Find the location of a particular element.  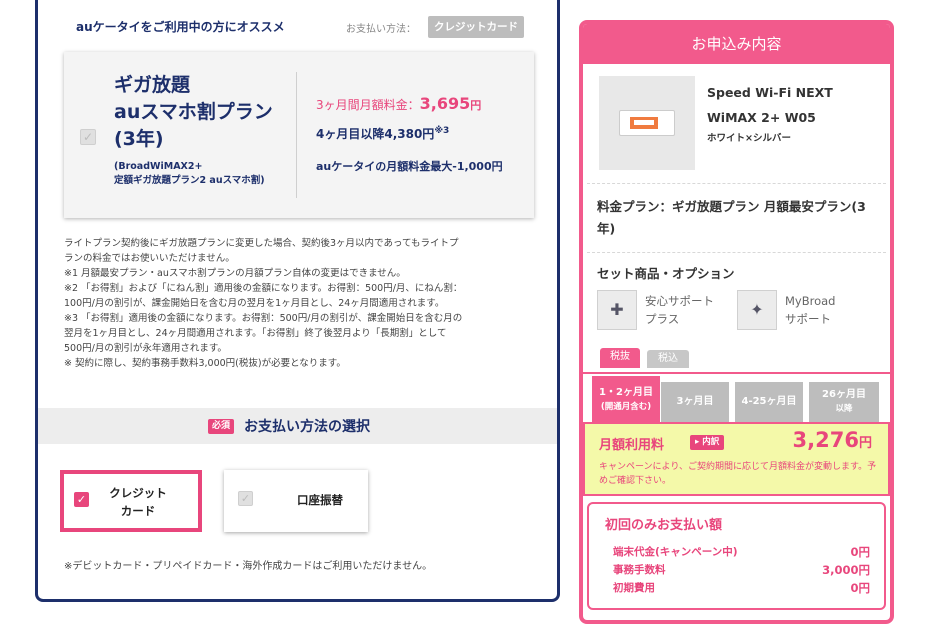

selected-plan: 料金プラン：ギガ放題プラン 月額最安プラン(3年) is located at coordinates (736, 218).